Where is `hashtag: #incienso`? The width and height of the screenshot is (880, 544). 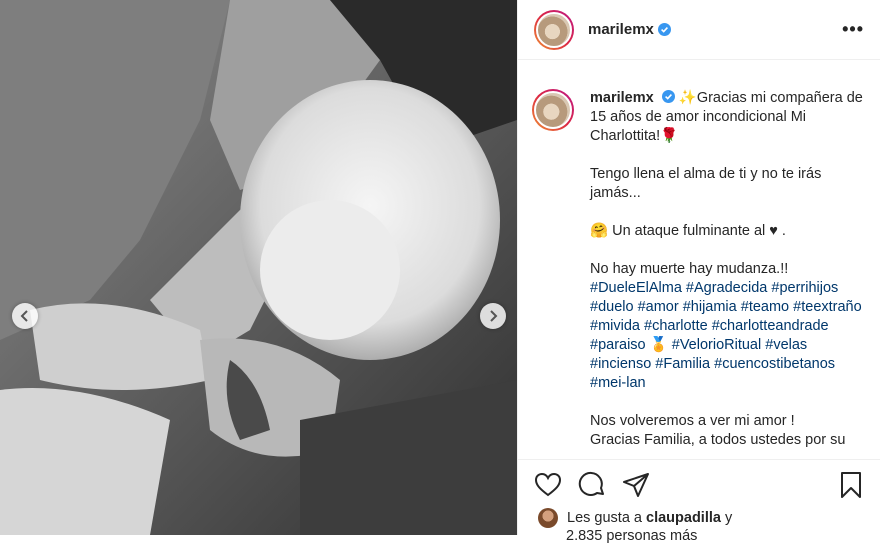 hashtag: #incienso is located at coordinates (620, 364).